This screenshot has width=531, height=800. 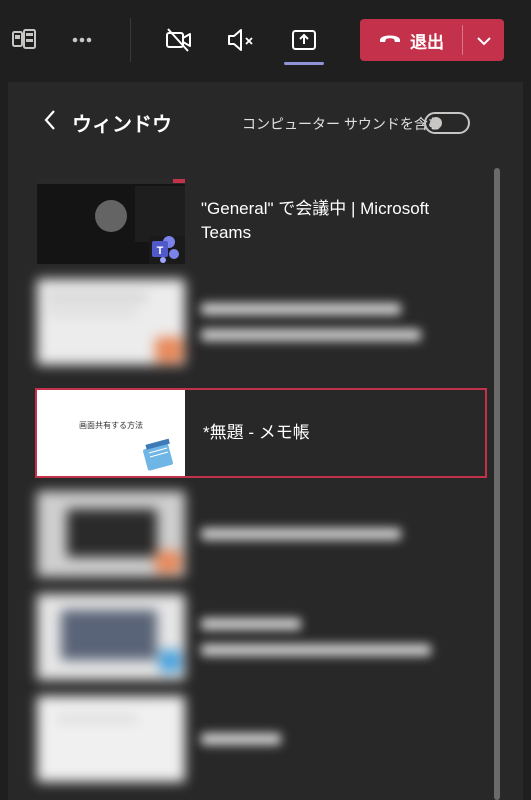 I want to click on mic-muted-icon, so click(x=240, y=40).